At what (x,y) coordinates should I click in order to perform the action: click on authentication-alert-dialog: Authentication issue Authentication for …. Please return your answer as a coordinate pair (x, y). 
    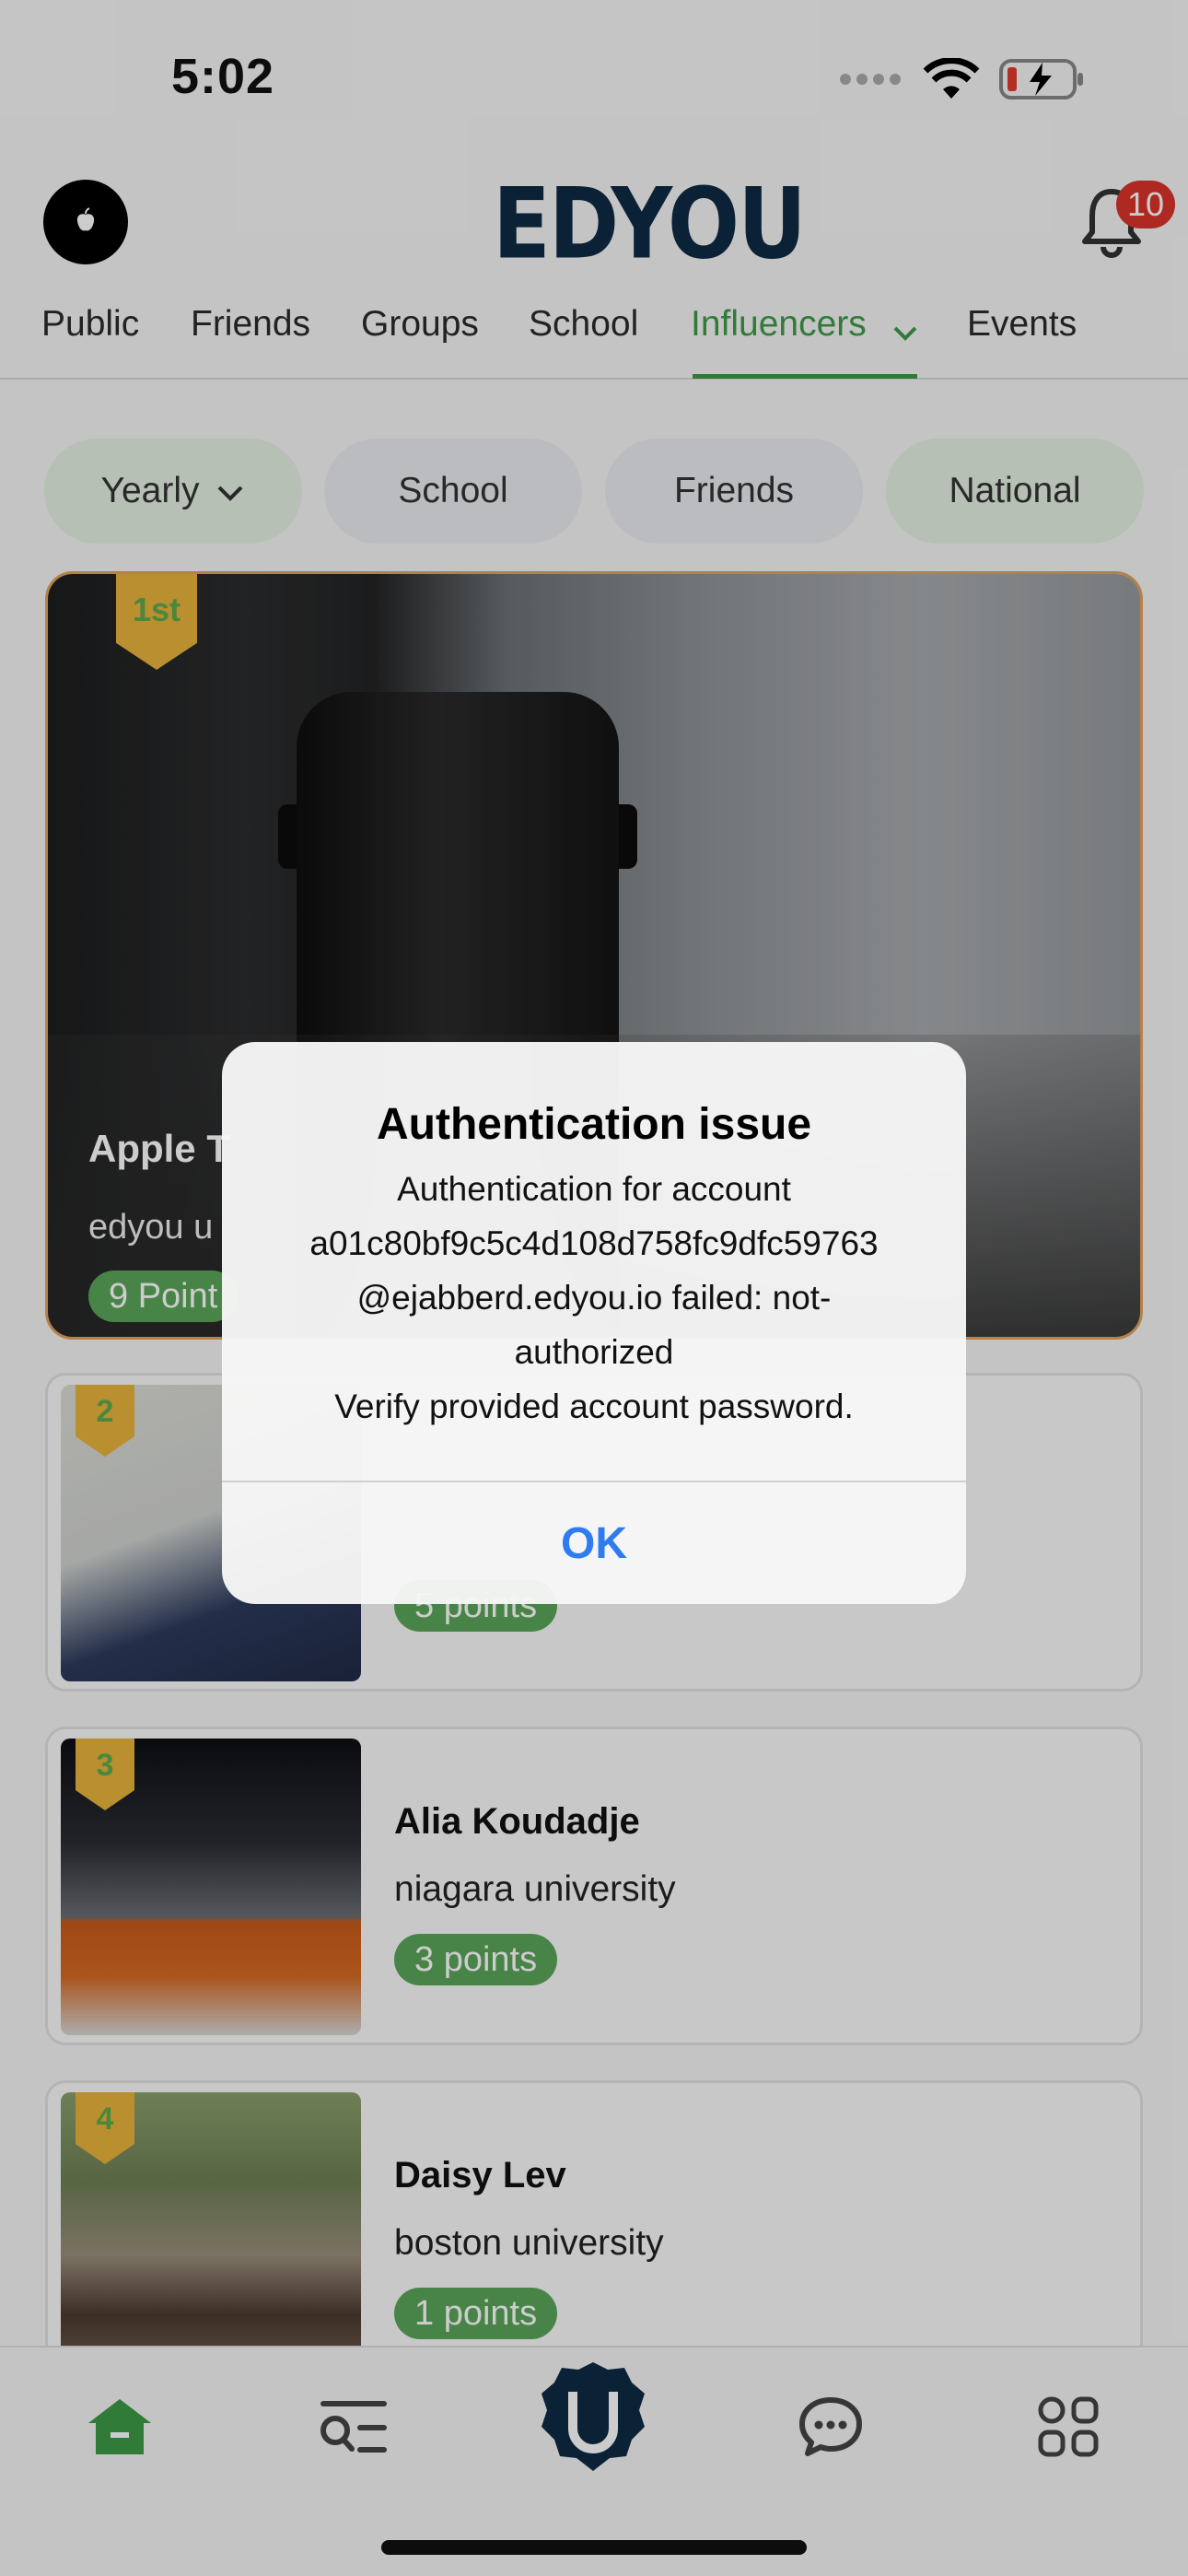
    Looking at the image, I should click on (594, 1323).